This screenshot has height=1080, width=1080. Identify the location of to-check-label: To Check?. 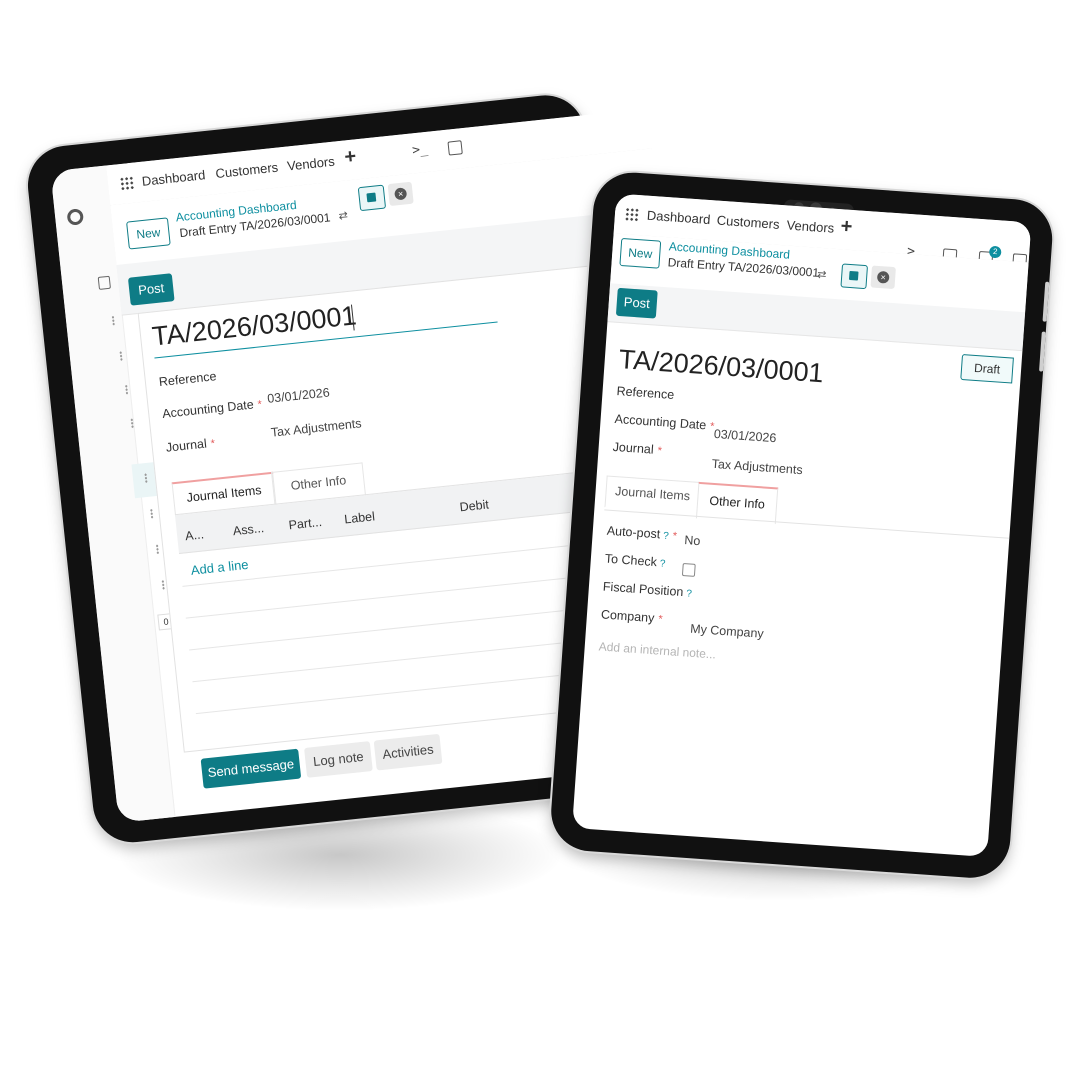
(635, 560).